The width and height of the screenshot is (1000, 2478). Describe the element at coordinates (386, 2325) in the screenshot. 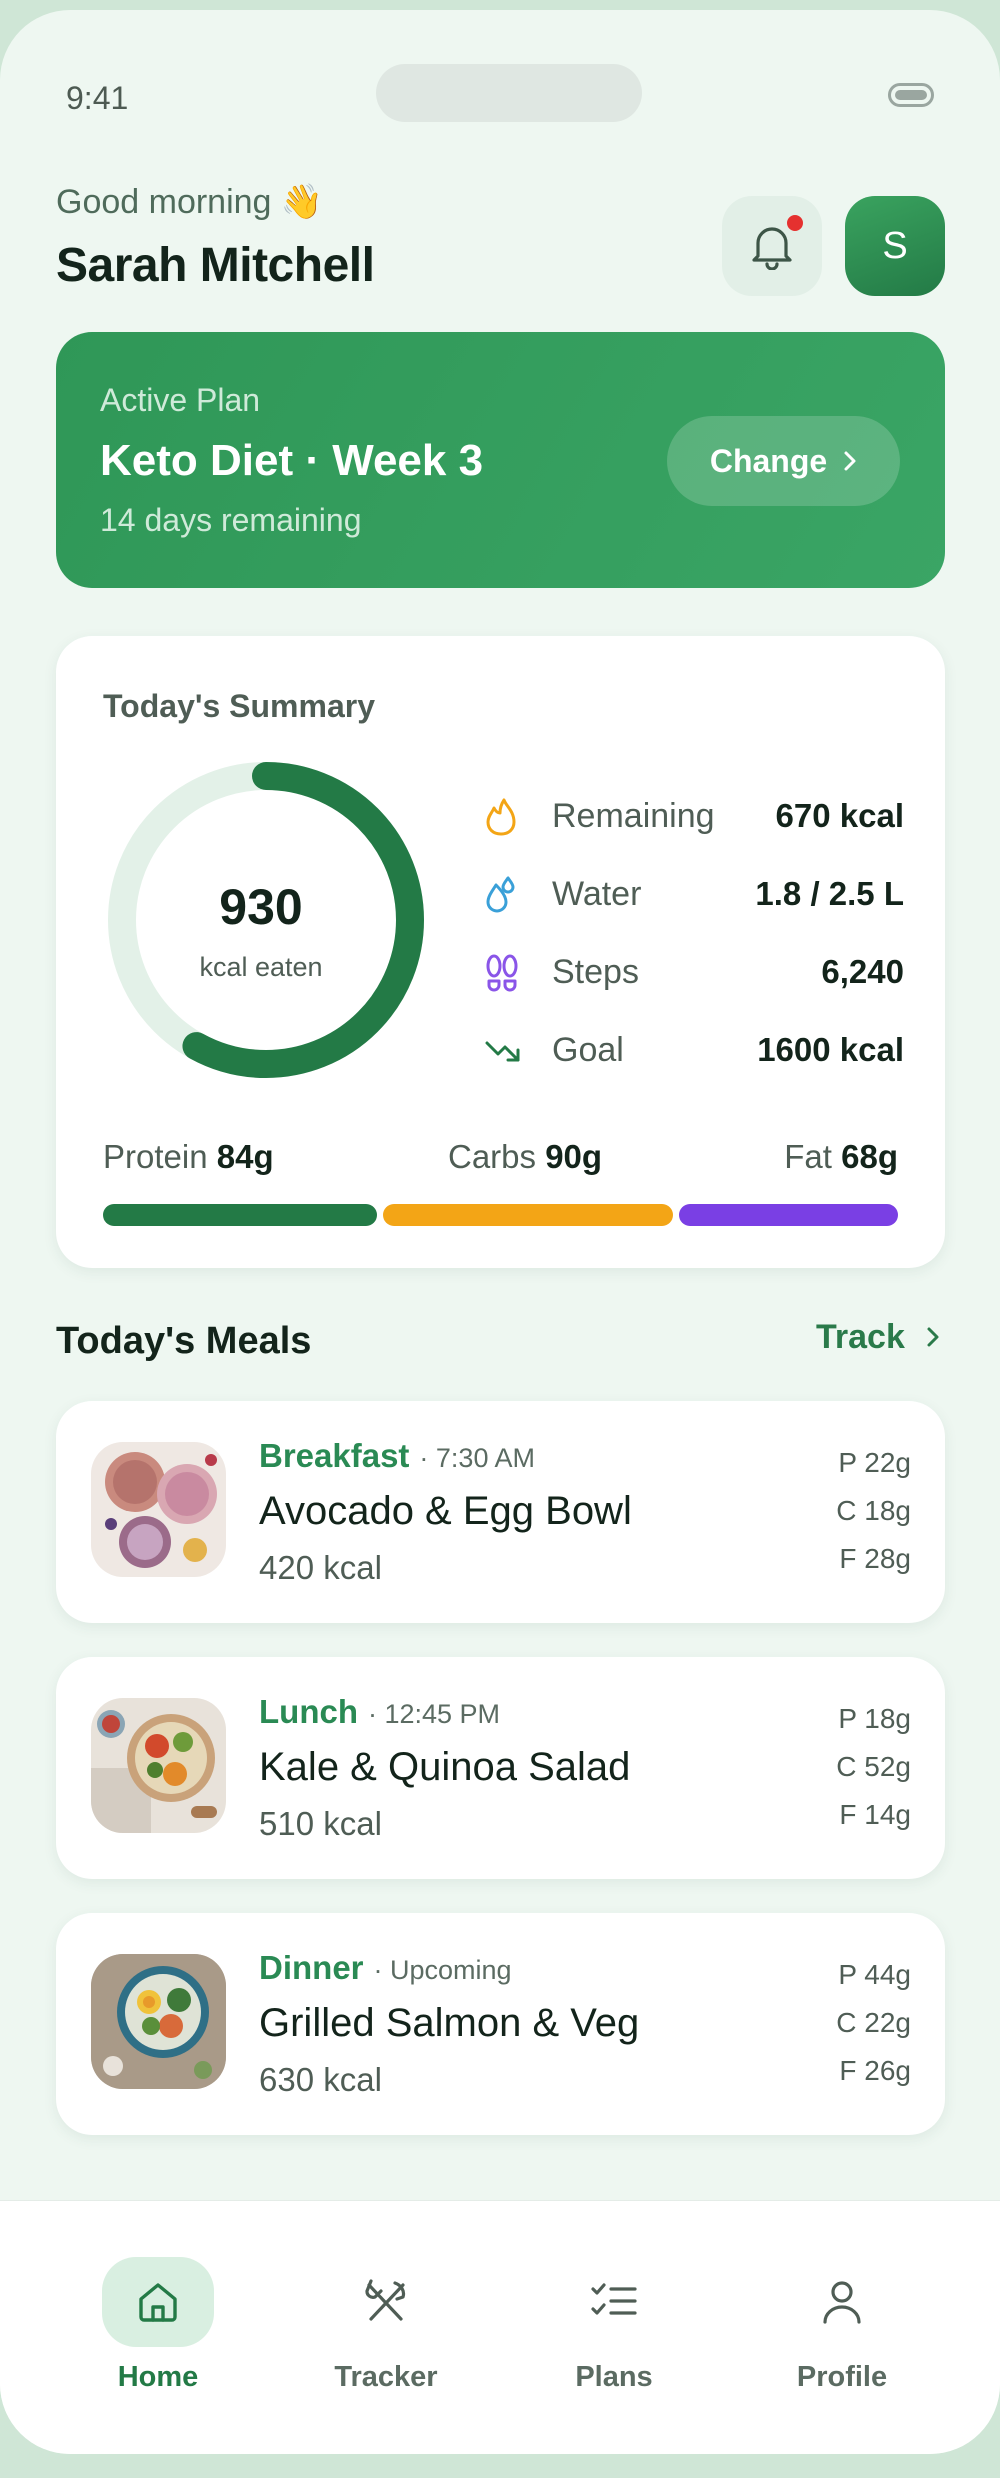

I see `nav-tracker: Tracker` at that location.